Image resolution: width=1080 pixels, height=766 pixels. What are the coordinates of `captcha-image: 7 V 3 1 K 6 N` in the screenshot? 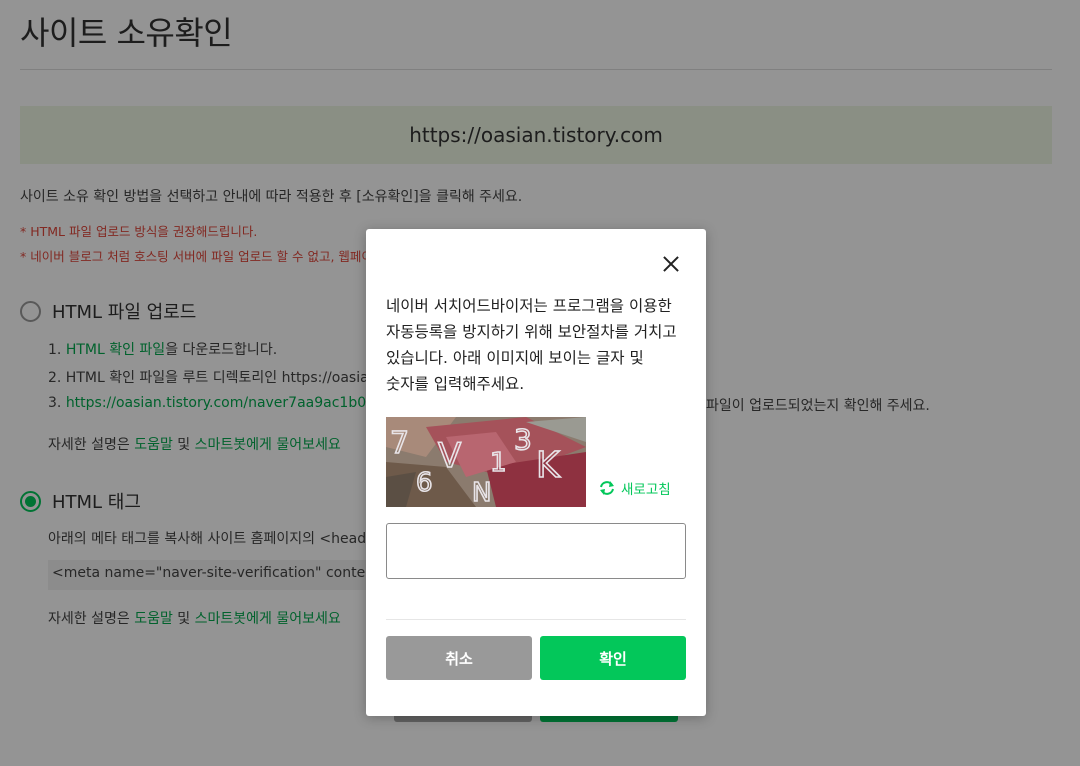 It's located at (486, 462).